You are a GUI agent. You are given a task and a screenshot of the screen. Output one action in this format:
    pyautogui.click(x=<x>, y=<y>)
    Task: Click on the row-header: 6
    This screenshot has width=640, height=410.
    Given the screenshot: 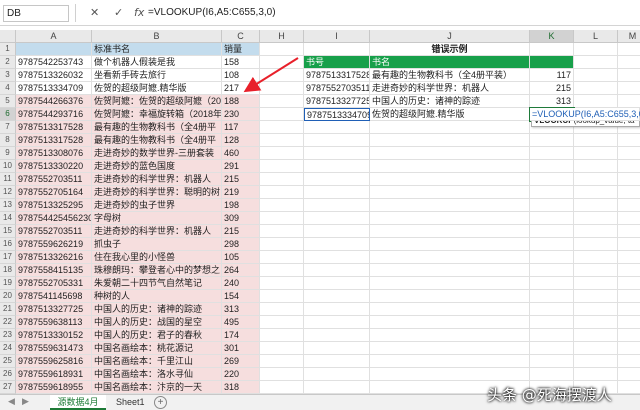 What is the action you would take?
    pyautogui.click(x=8, y=114)
    